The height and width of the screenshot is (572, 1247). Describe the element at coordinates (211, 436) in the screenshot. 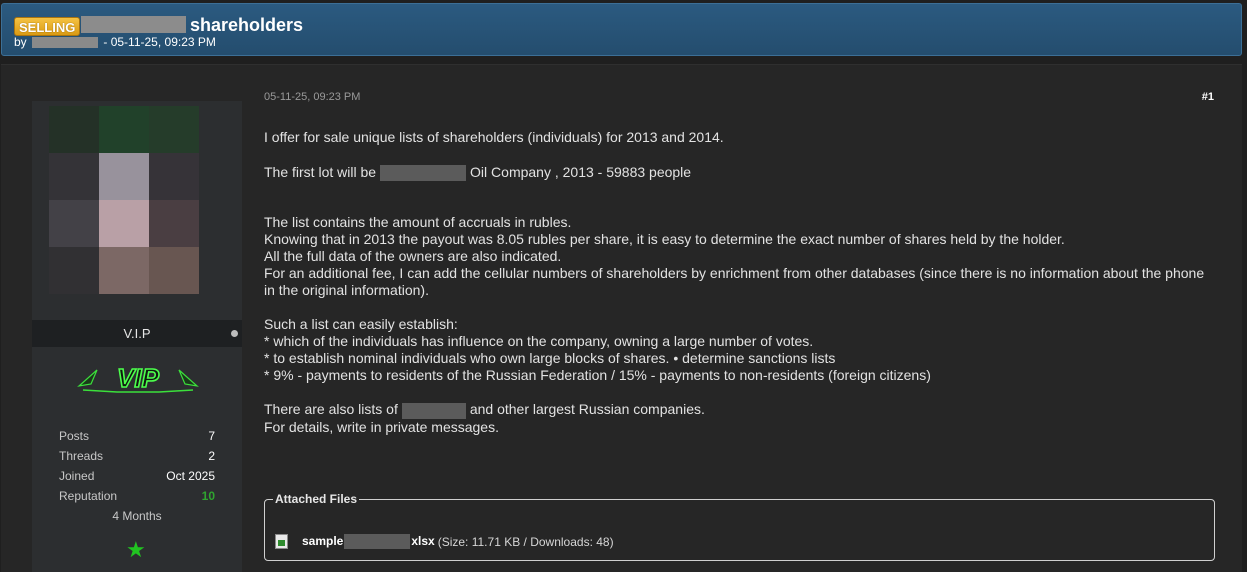

I see `stat-value: 7` at that location.